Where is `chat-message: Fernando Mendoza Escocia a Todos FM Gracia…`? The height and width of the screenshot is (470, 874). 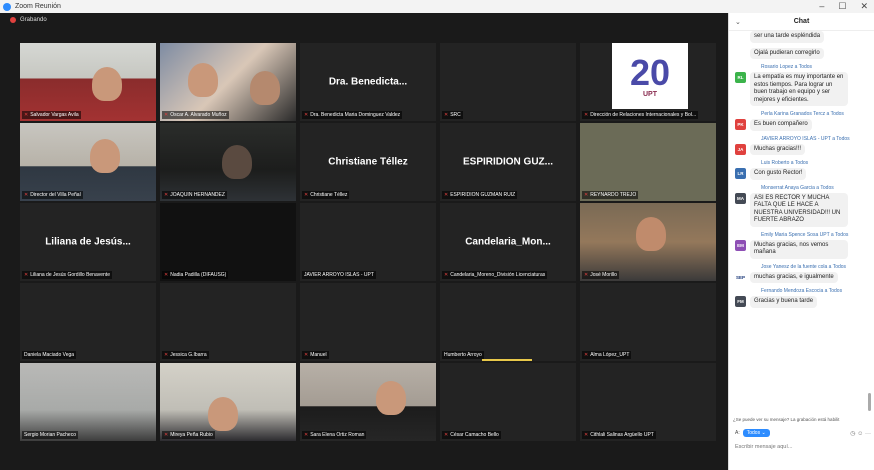 chat-message: Fernando Mendoza Escocia a Todos FM Gracia… is located at coordinates (802, 298).